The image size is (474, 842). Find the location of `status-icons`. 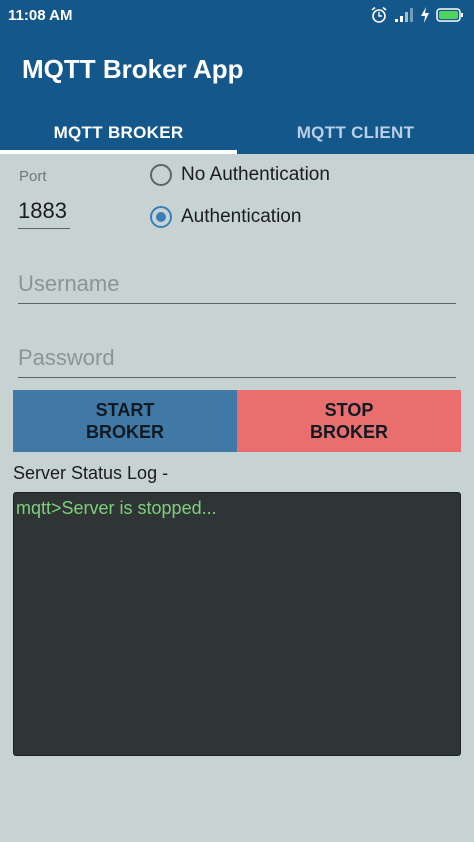

status-icons is located at coordinates (417, 17).